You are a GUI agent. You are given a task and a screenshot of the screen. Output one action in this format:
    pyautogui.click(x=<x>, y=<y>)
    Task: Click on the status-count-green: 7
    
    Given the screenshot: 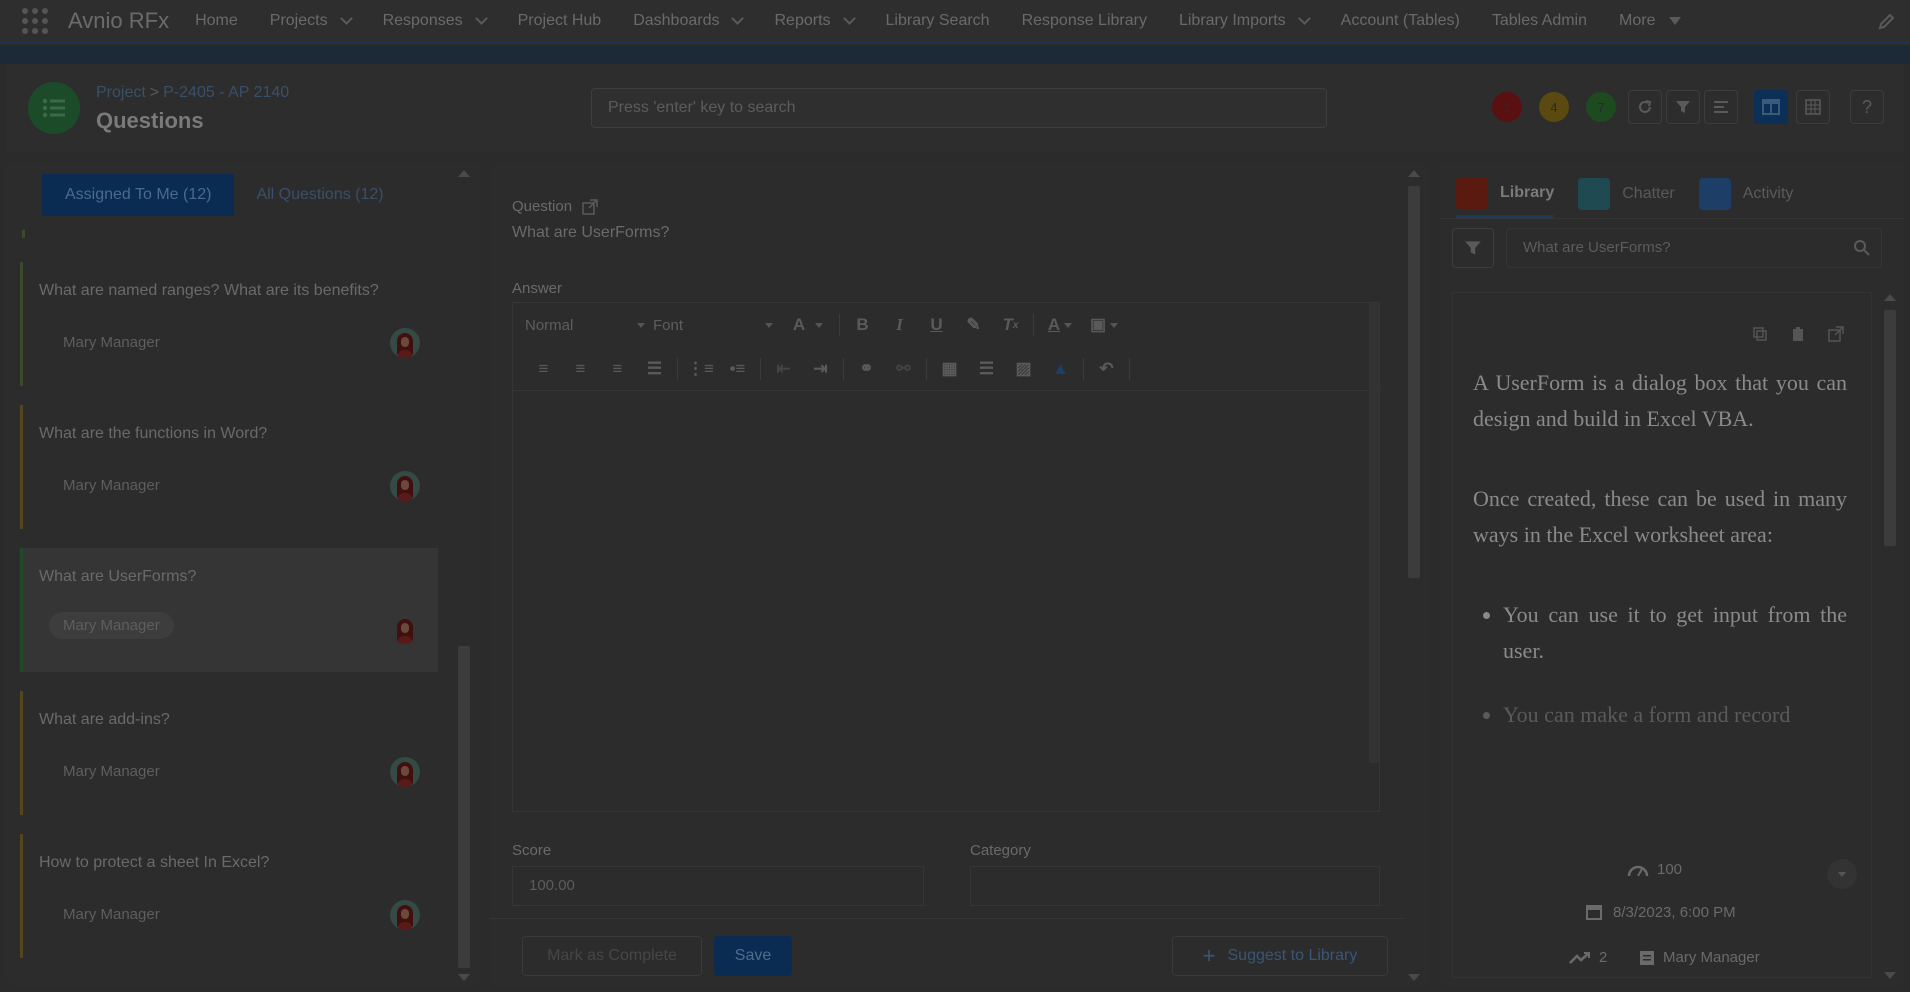 What is the action you would take?
    pyautogui.click(x=1601, y=107)
    